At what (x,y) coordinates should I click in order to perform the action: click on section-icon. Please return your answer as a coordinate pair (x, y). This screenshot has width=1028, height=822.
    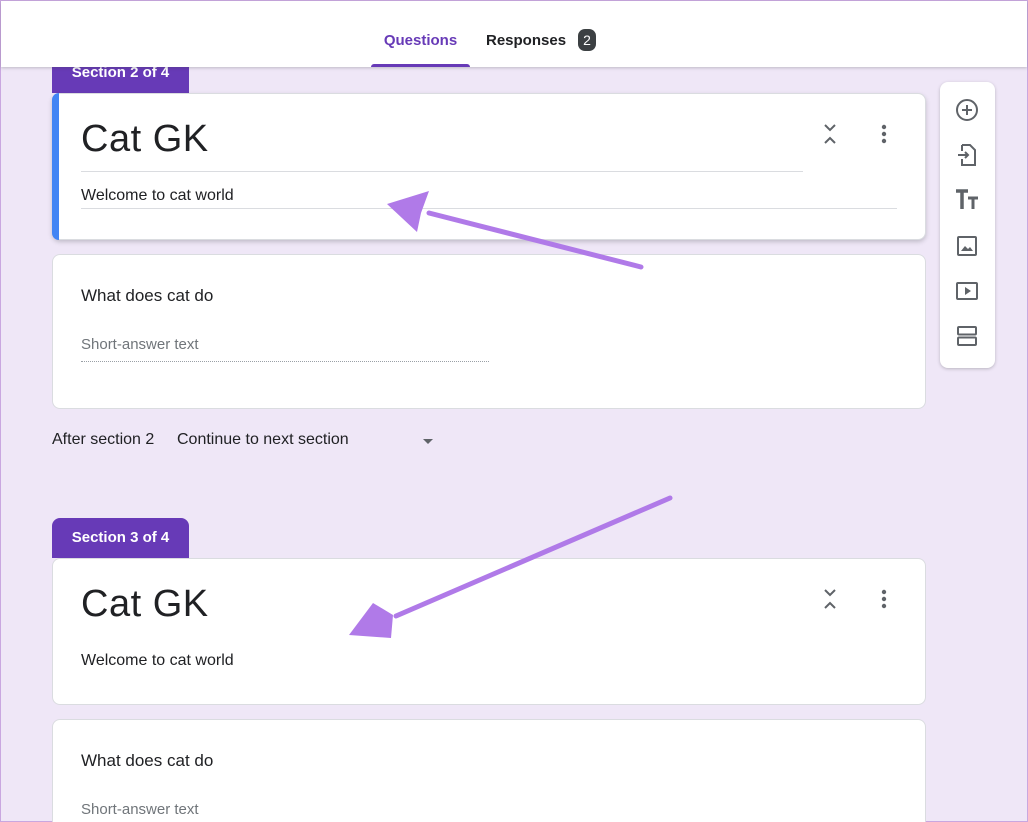
    Looking at the image, I should click on (967, 336).